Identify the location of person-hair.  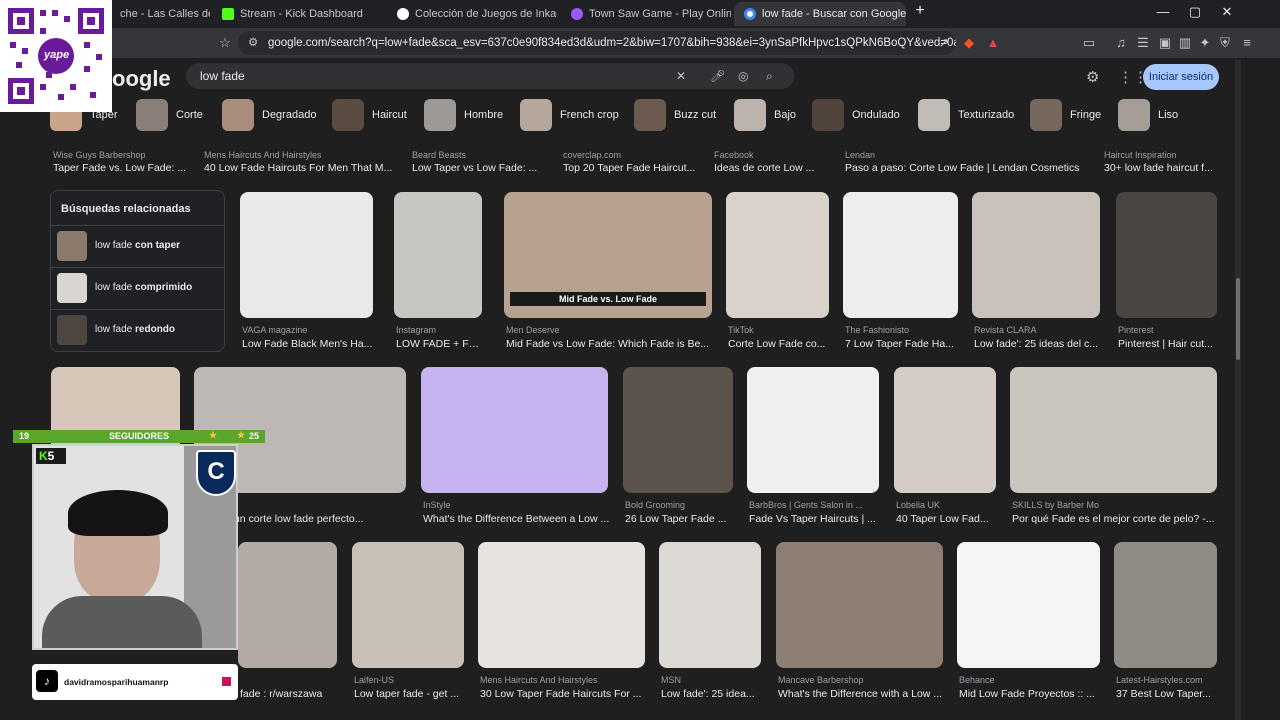
(118, 513).